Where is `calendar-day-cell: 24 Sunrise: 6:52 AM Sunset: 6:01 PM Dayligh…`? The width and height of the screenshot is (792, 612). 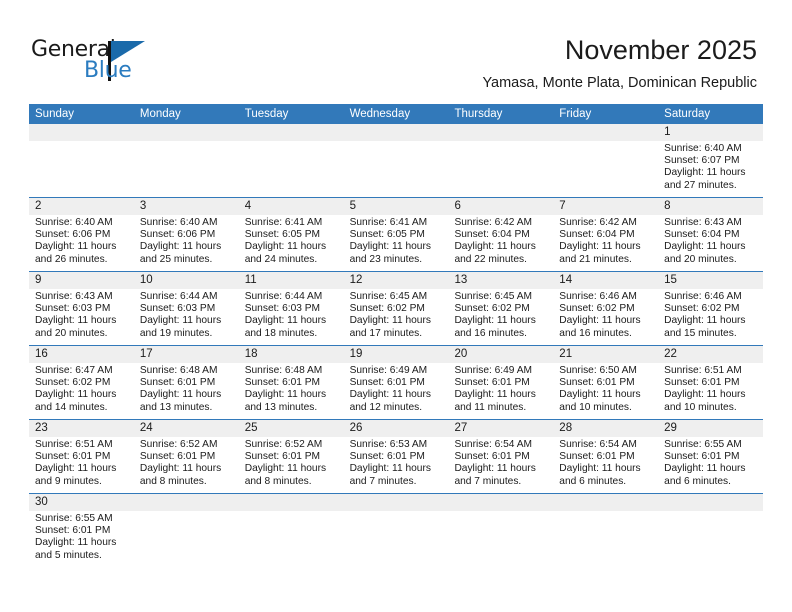
calendar-day-cell: 24 Sunrise: 6:52 AM Sunset: 6:01 PM Dayligh… is located at coordinates (186, 456).